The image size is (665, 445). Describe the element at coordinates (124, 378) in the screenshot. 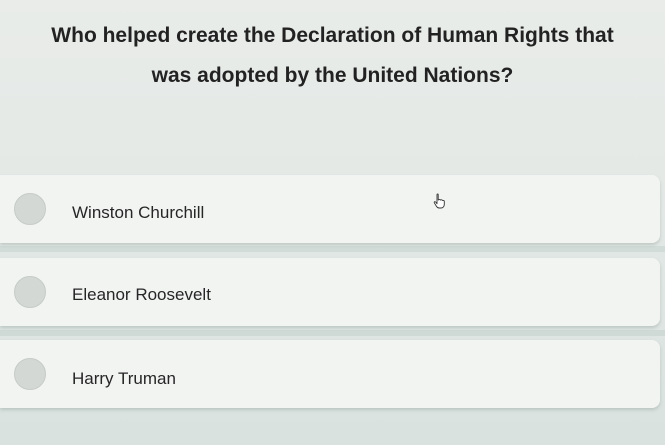

I see `answer-option-label: Harry Truman` at that location.